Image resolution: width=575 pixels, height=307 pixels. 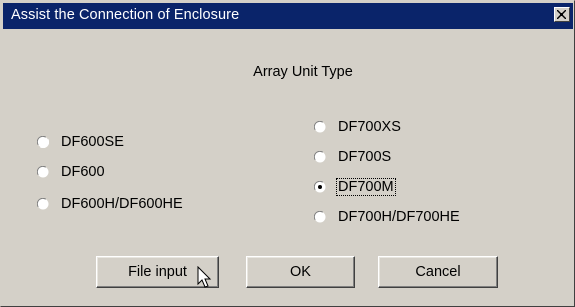 What do you see at coordinates (320, 187) in the screenshot?
I see `radio-button-checked-icon` at bounding box center [320, 187].